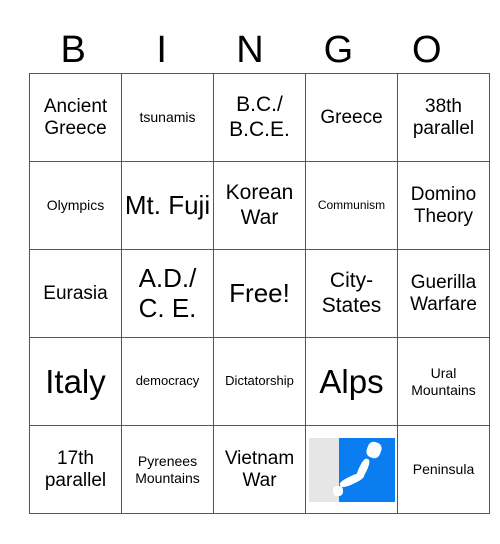 Image resolution: width=500 pixels, height=544 pixels. I want to click on header-letter-n: N, so click(250, 50).